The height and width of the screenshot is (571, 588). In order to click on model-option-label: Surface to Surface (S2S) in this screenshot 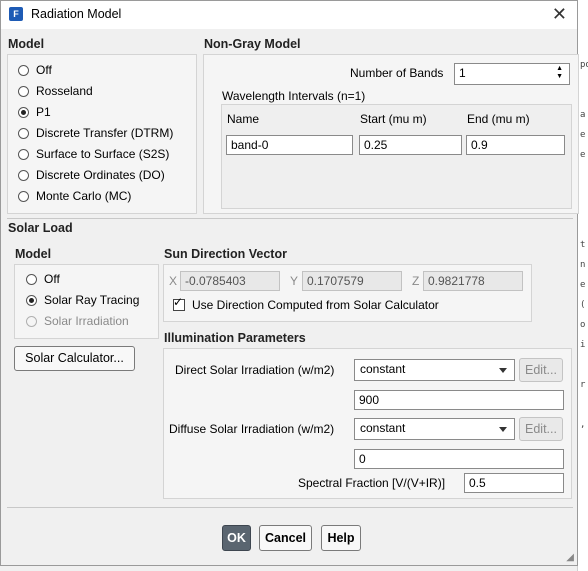, I will do `click(103, 154)`.